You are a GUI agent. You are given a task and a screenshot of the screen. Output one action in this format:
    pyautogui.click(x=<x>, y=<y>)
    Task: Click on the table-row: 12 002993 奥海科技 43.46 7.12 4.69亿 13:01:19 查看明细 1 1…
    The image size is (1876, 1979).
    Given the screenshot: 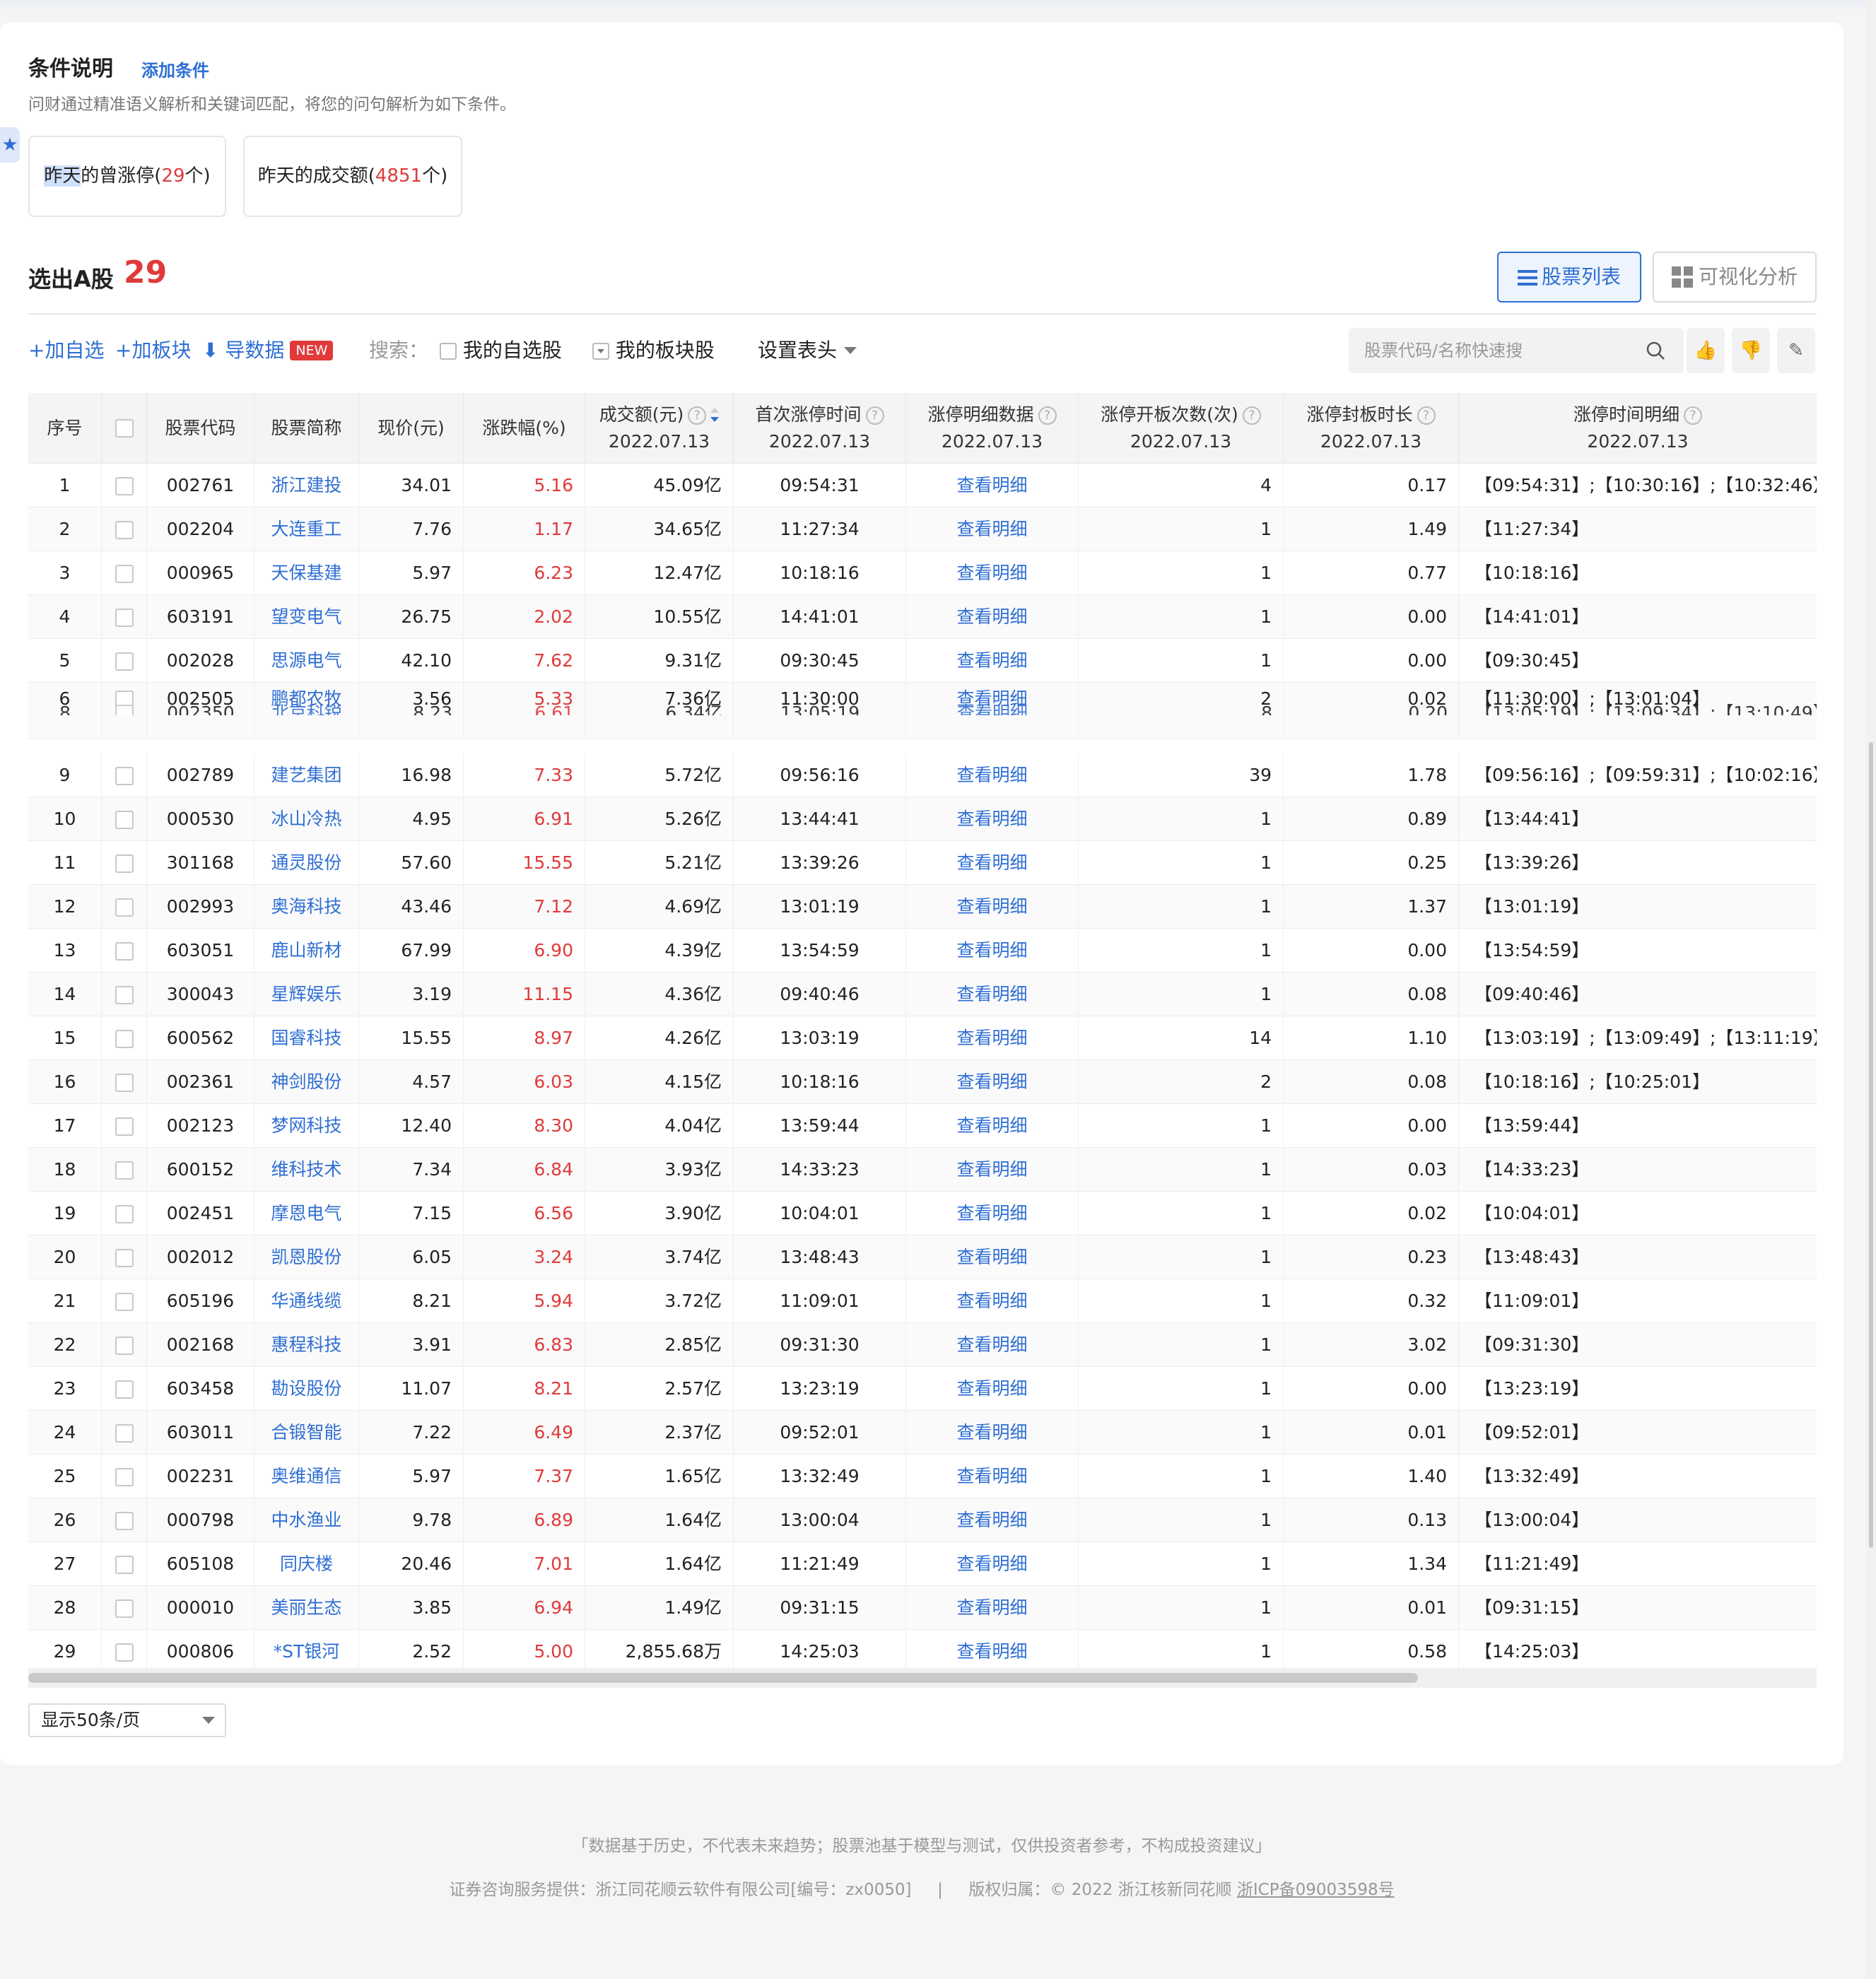 What is the action you would take?
    pyautogui.click(x=922, y=907)
    